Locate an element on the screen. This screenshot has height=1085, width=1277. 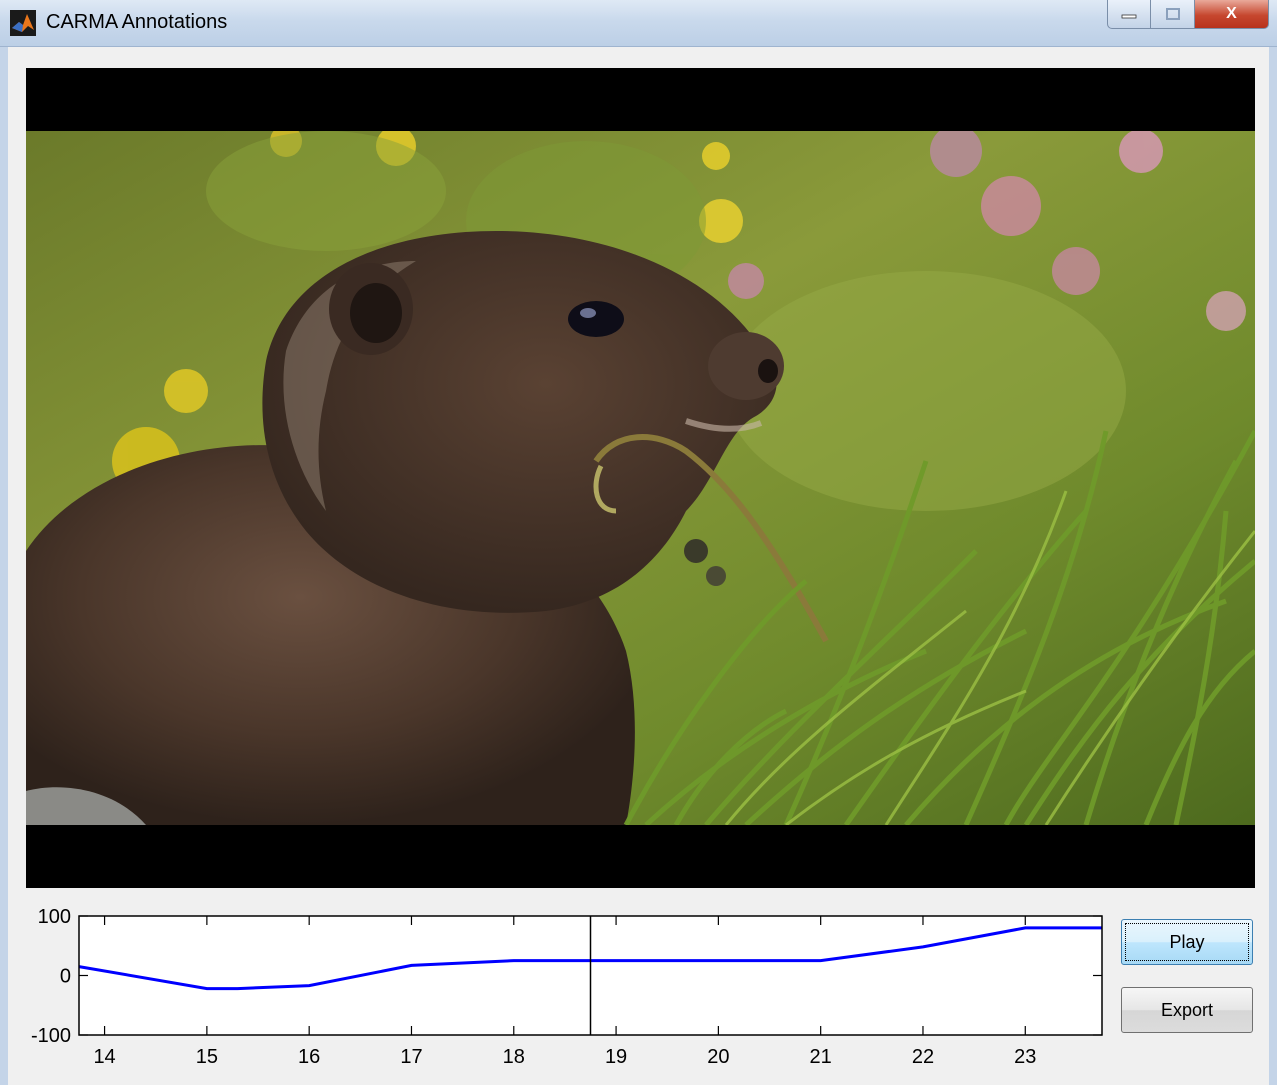
minimize-icon is located at coordinates (1129, 16).